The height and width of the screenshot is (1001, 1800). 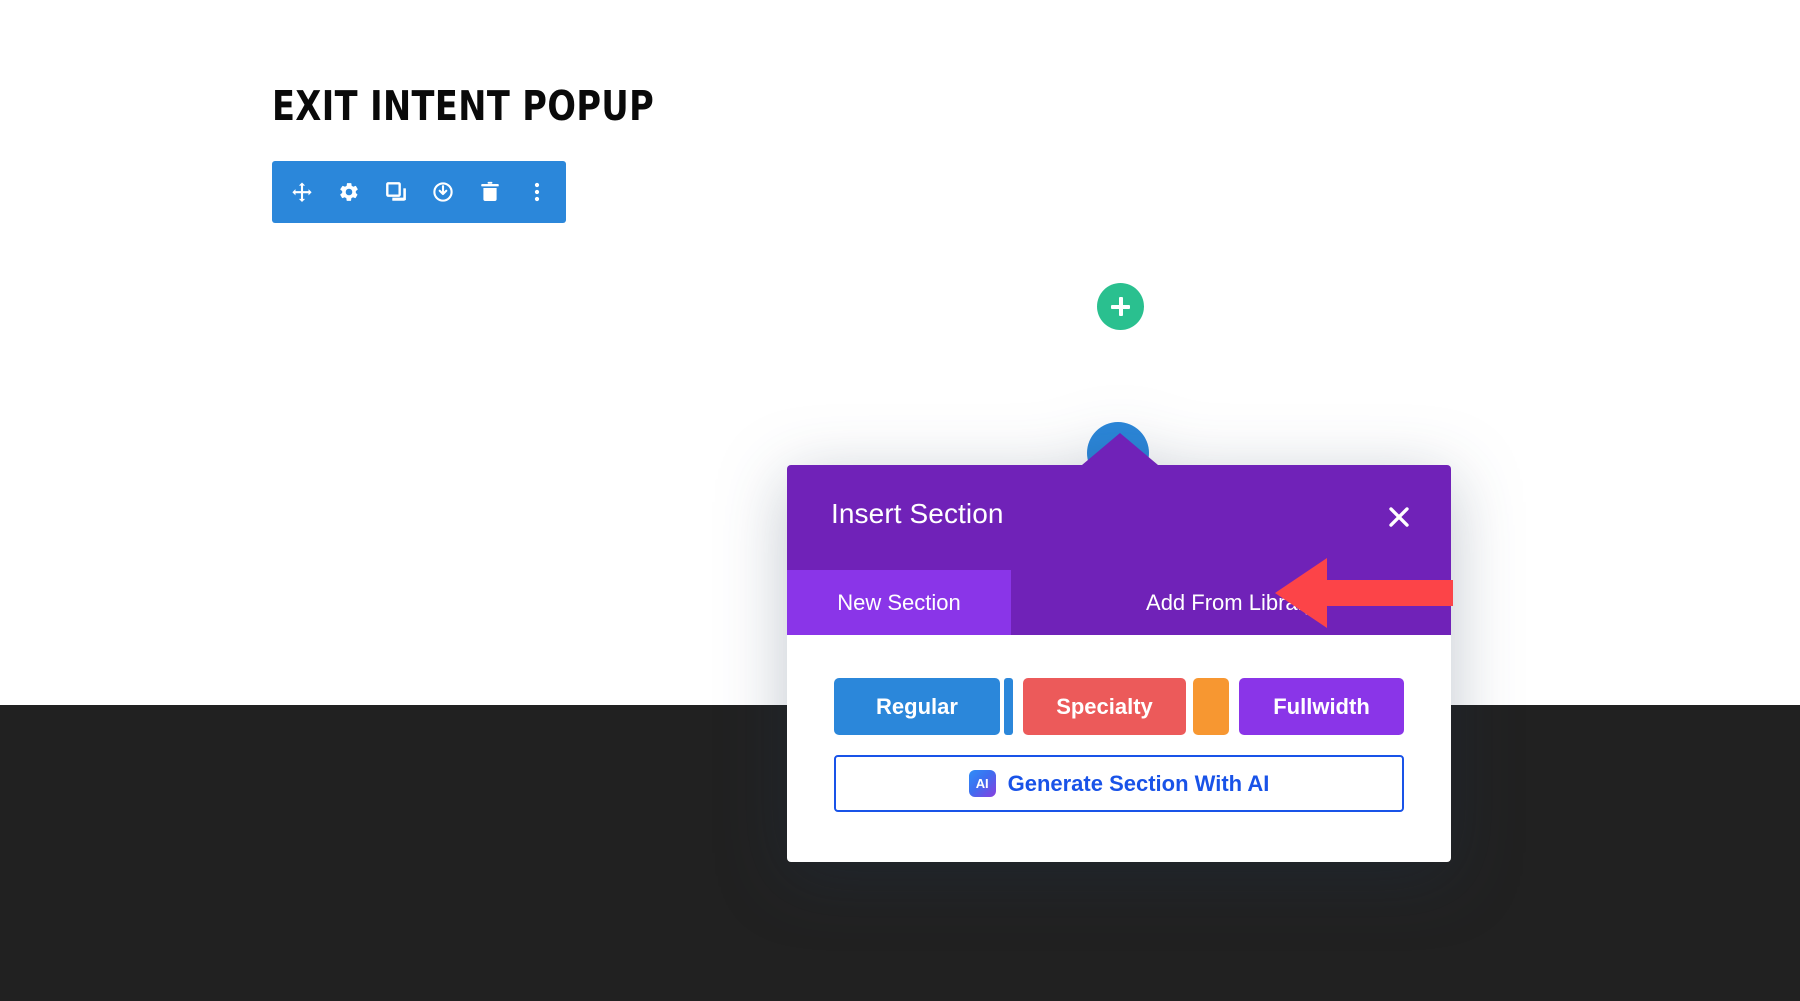 I want to click on gear-icon, so click(x=348, y=192).